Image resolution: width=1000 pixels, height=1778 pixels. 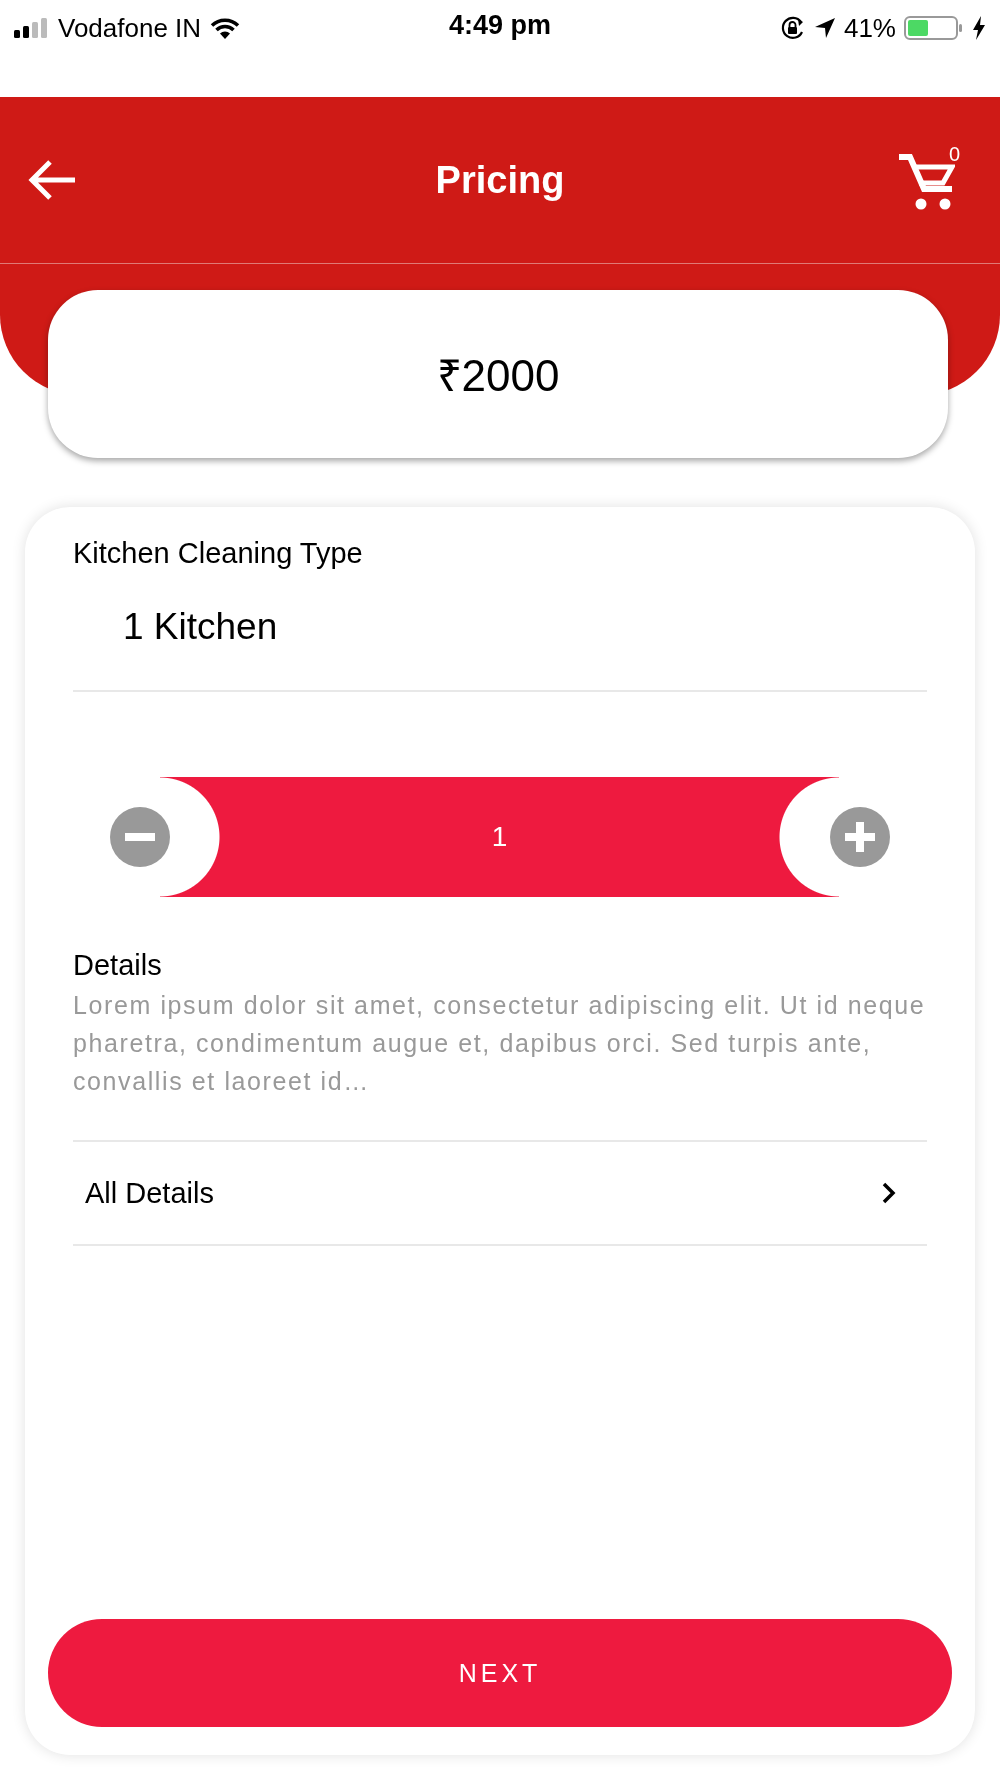 I want to click on wifi-icon, so click(x=225, y=28).